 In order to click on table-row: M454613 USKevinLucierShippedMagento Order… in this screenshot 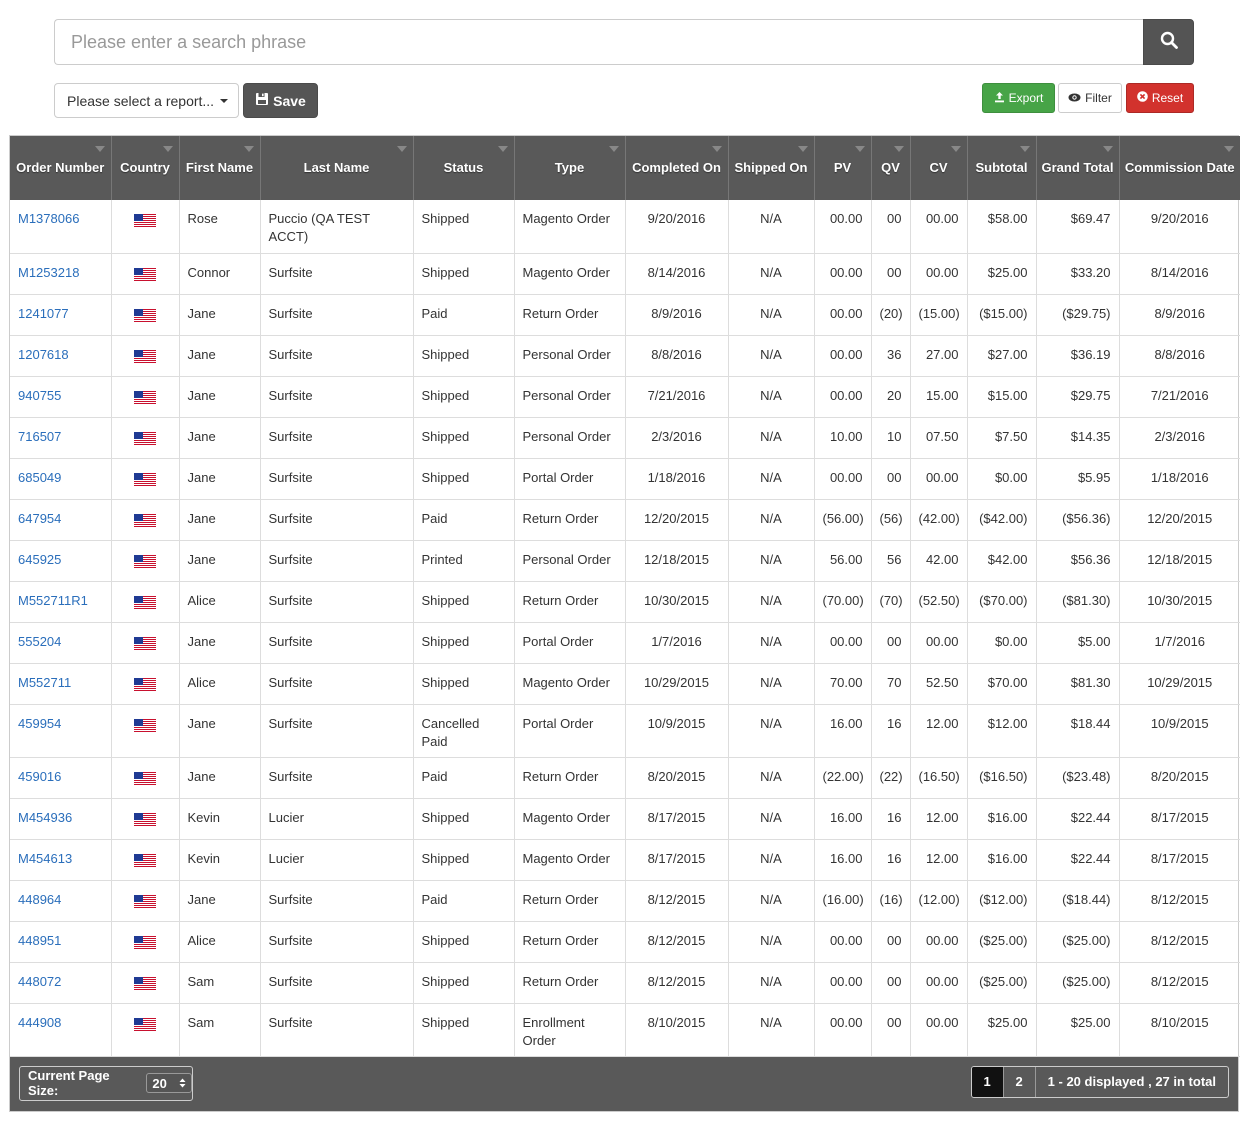, I will do `click(625, 860)`.